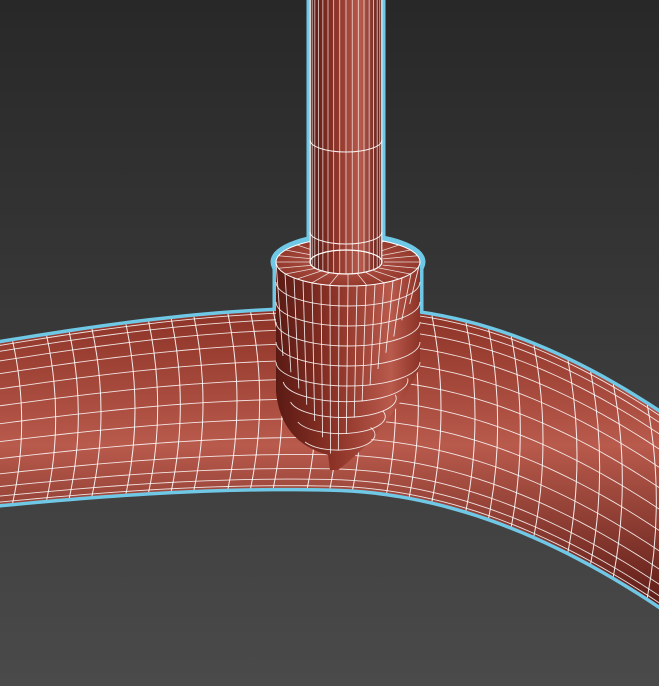 This screenshot has height=686, width=659. Describe the element at coordinates (338, 368) in the screenshot. I see `hub-vertical-edge` at that location.